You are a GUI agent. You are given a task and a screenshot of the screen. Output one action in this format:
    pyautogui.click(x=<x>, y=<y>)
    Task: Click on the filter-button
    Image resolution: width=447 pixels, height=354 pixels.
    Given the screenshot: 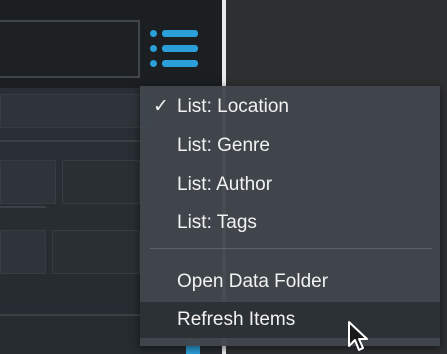 What is the action you would take?
    pyautogui.click(x=101, y=182)
    